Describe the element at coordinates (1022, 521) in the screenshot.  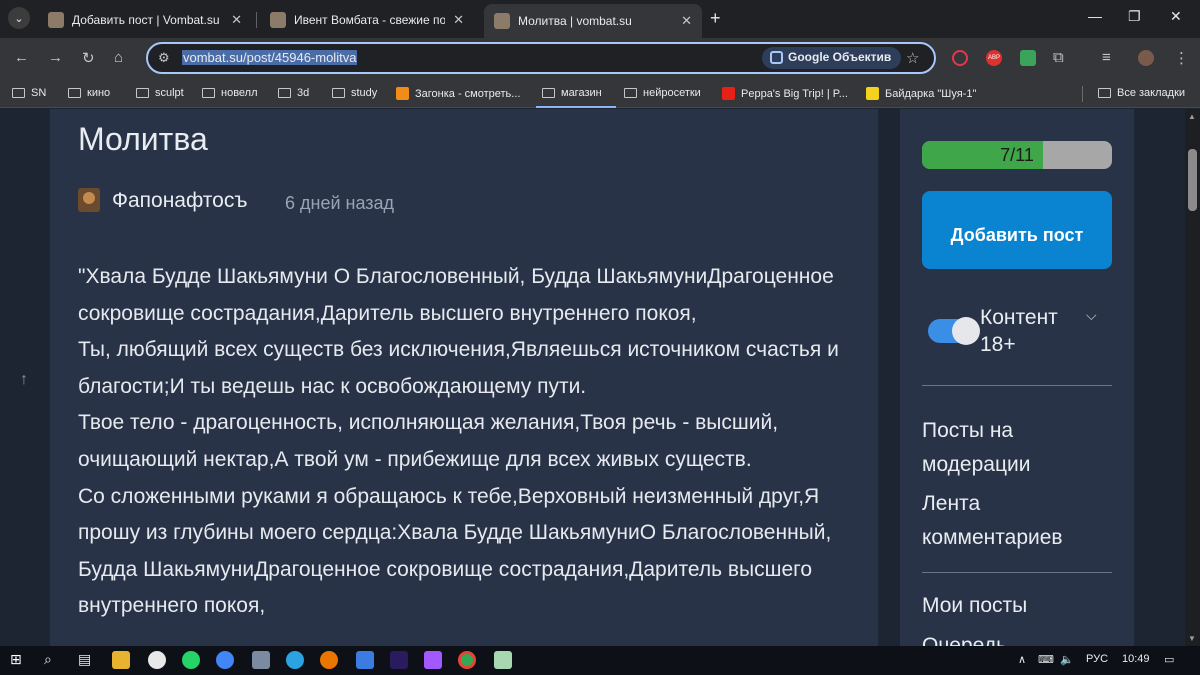
I see `sidebar-link-comments-feed: Лента комментариев` at that location.